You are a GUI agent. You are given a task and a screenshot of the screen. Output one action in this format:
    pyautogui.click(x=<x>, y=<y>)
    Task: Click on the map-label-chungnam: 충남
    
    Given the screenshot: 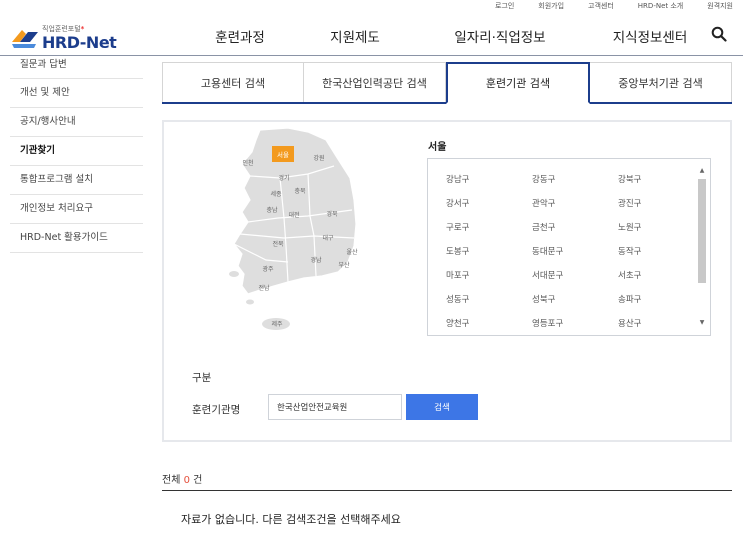 What is the action you would take?
    pyautogui.click(x=272, y=210)
    